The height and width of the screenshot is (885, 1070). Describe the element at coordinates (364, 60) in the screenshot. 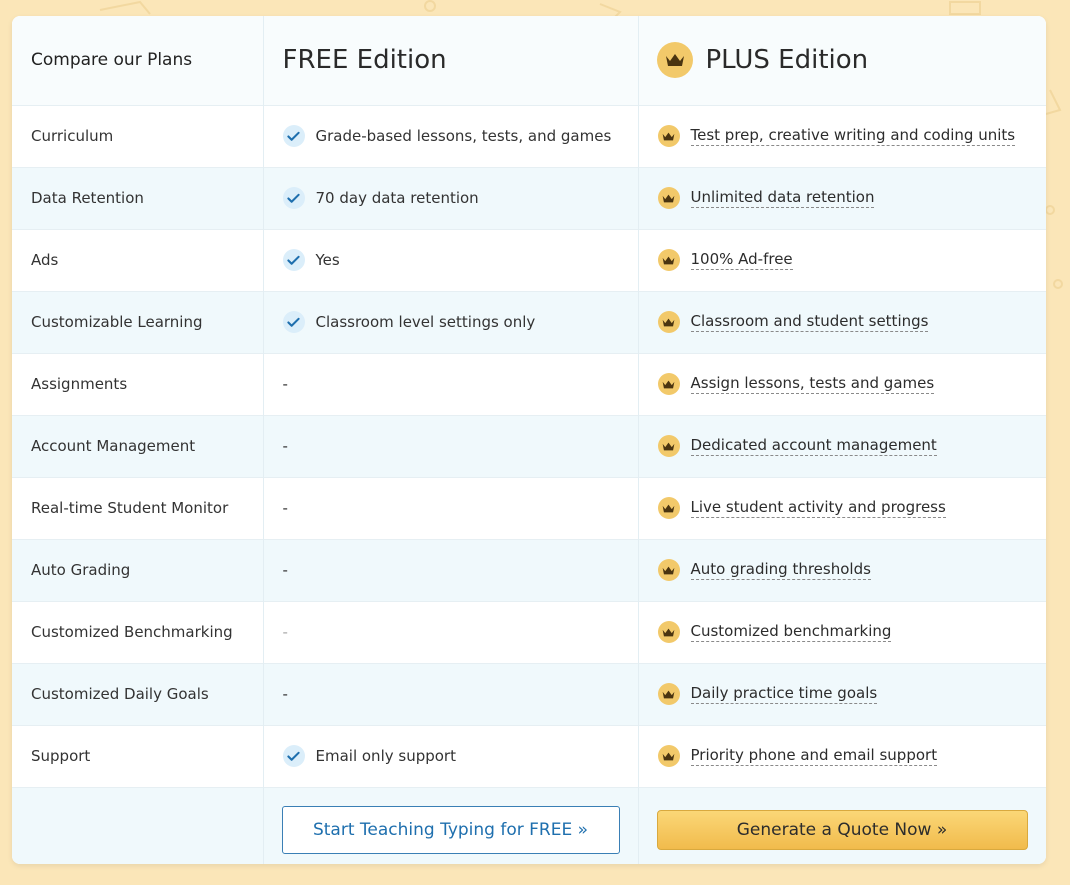

I see `free-edition-title: FREE Edition` at that location.